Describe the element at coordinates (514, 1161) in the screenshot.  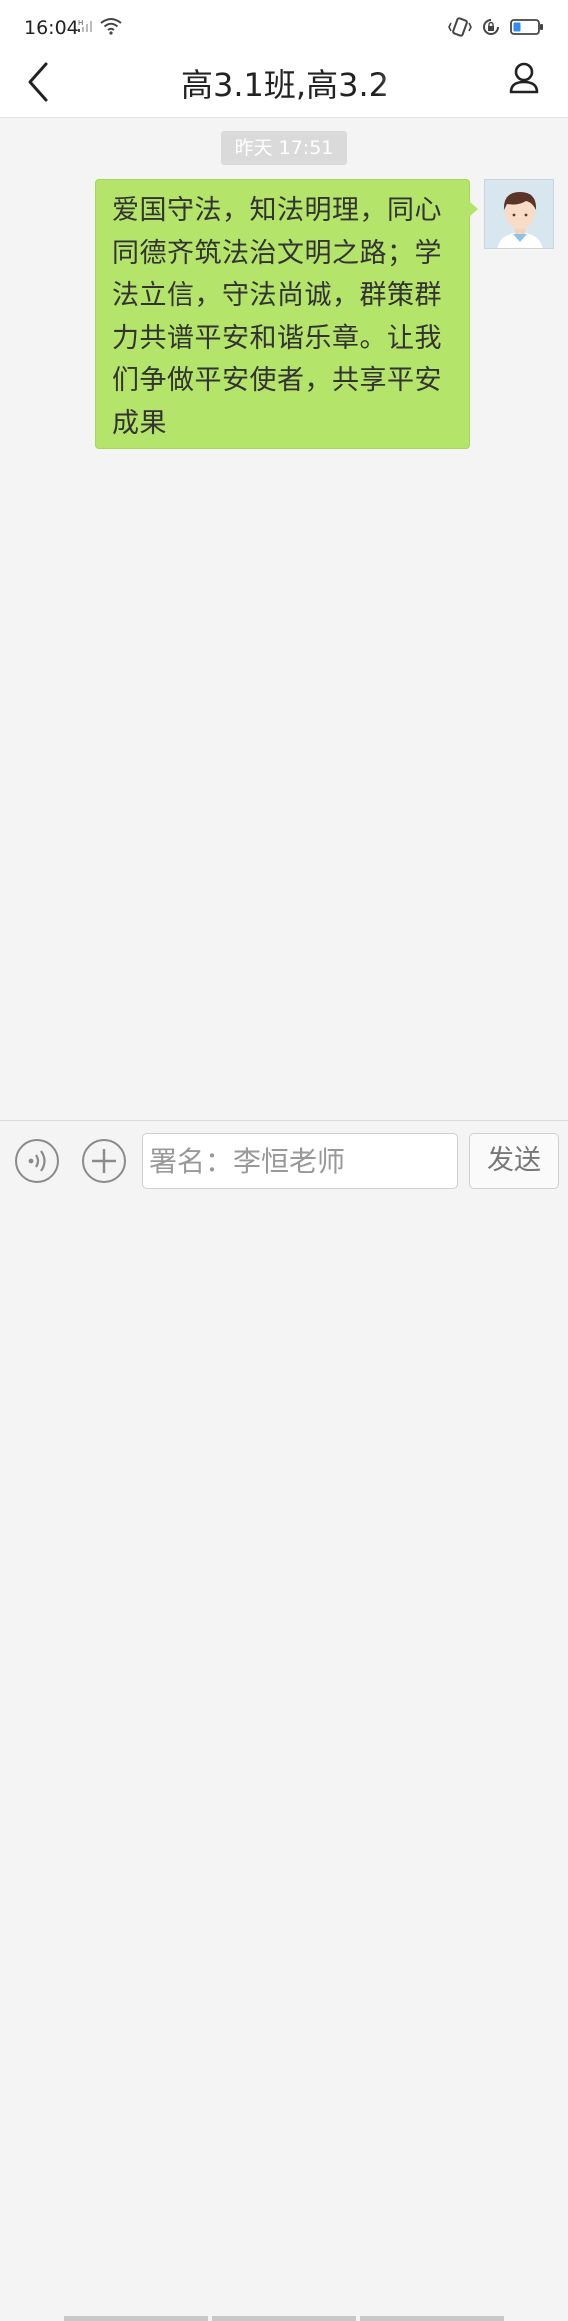
I see `send-button: 发送` at that location.